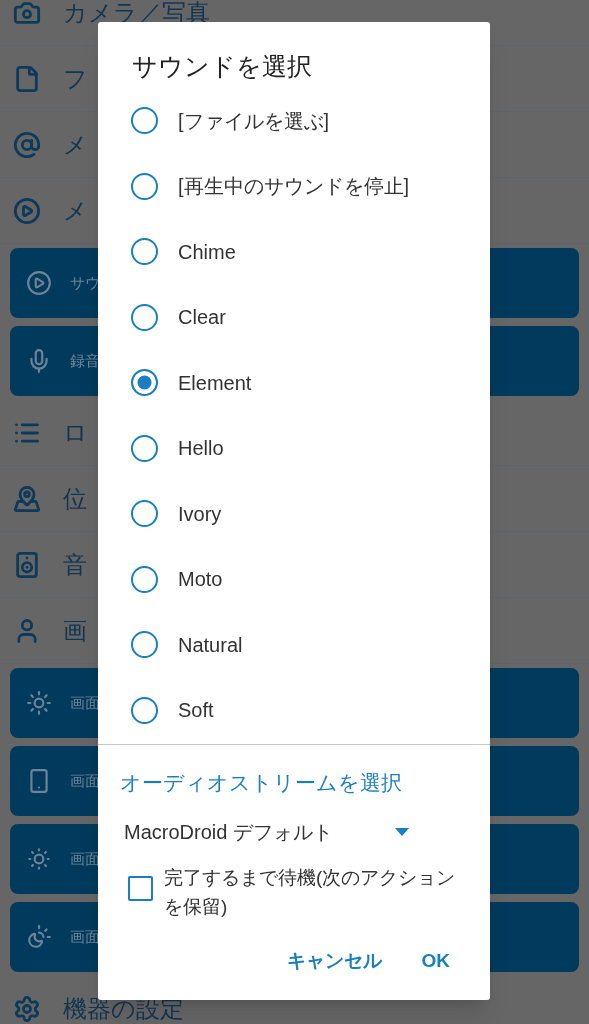  I want to click on row-label: ロ, so click(75, 432).